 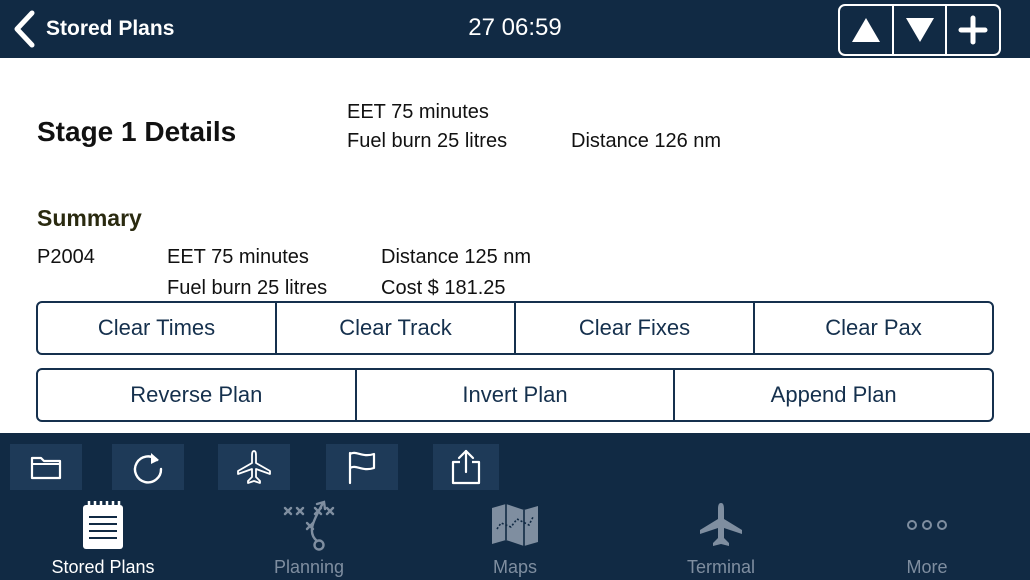 What do you see at coordinates (514, 567) in the screenshot?
I see `tab-label-maps: Maps` at bounding box center [514, 567].